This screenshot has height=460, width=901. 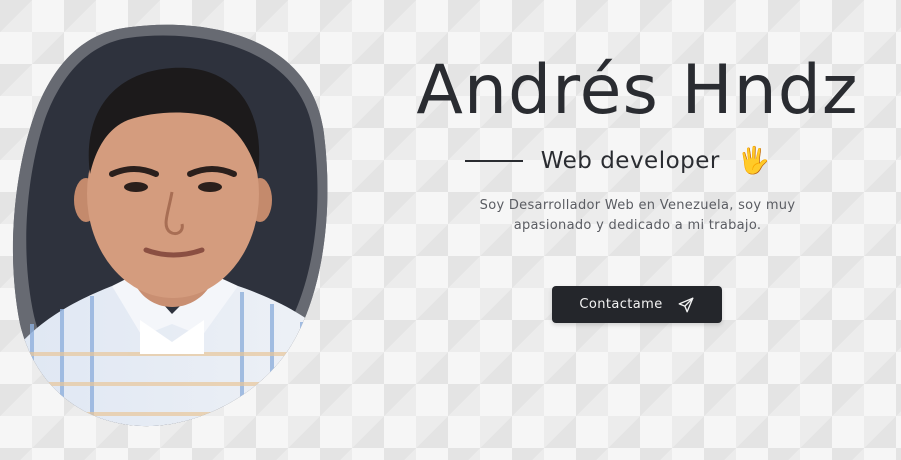 I want to click on role-divider, so click(x=493, y=161).